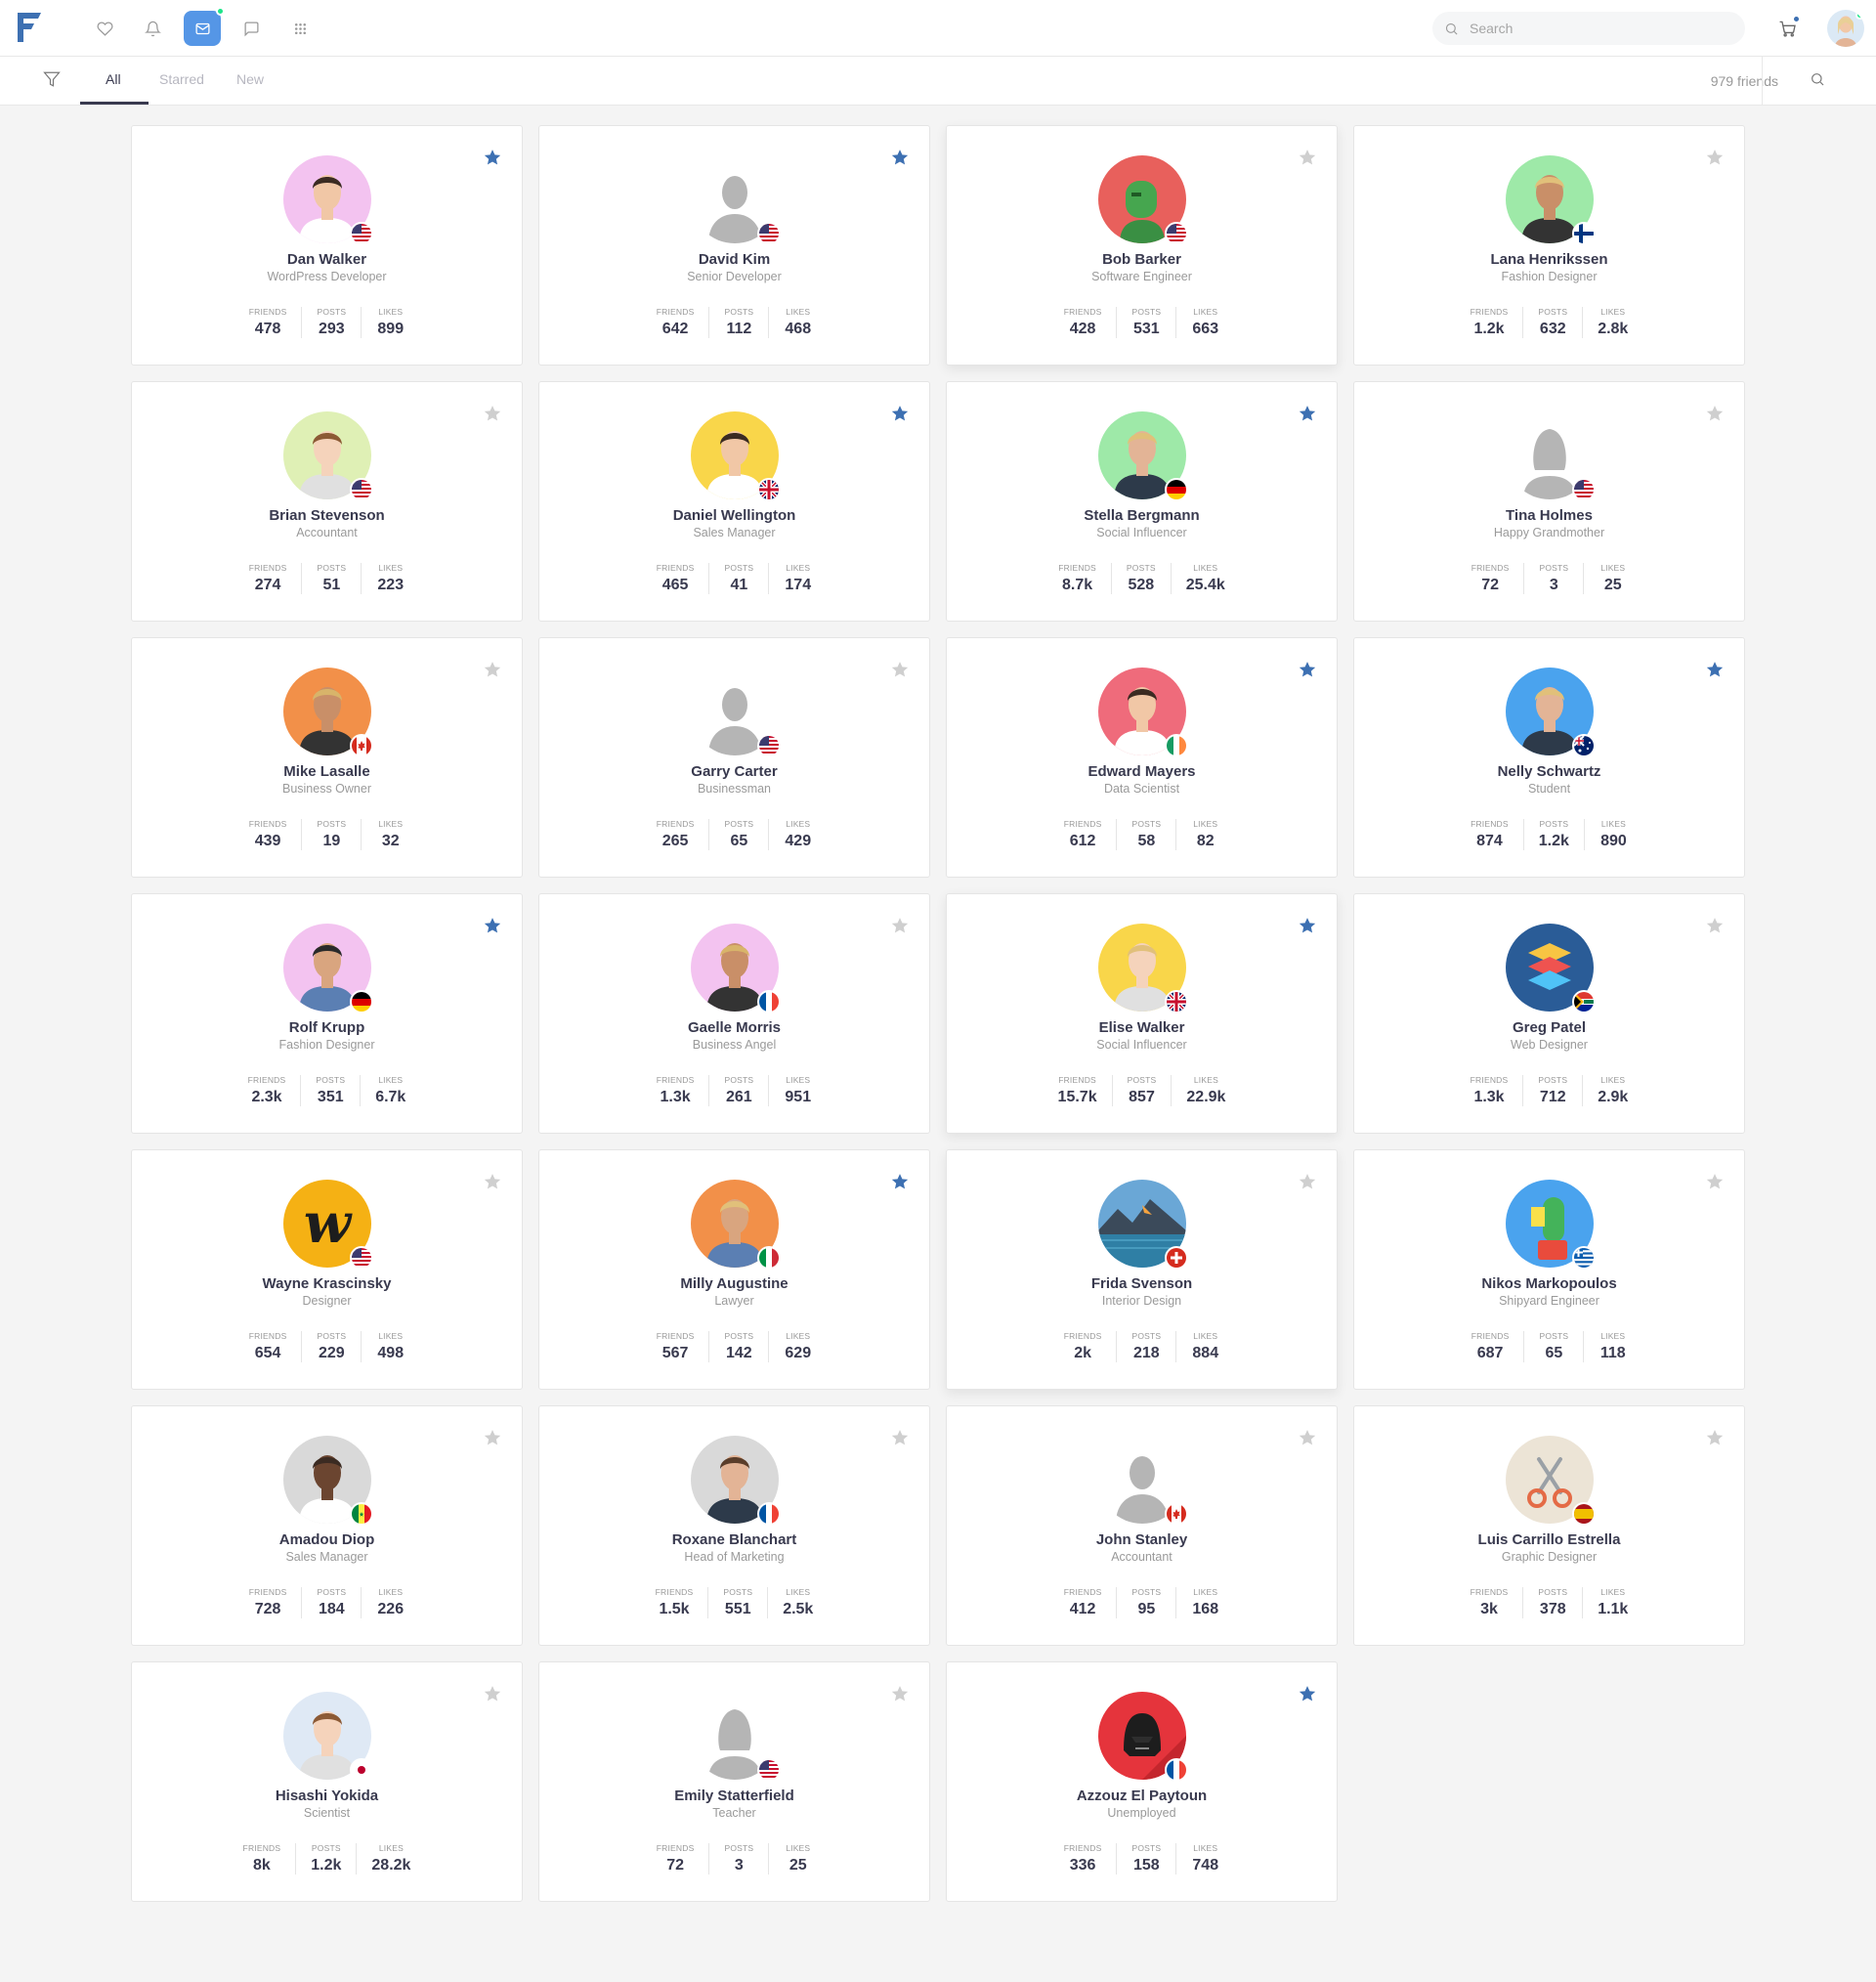 This screenshot has width=1876, height=1982. What do you see at coordinates (1142, 1796) in the screenshot?
I see `friend-name: Azzouz El Paytoun` at bounding box center [1142, 1796].